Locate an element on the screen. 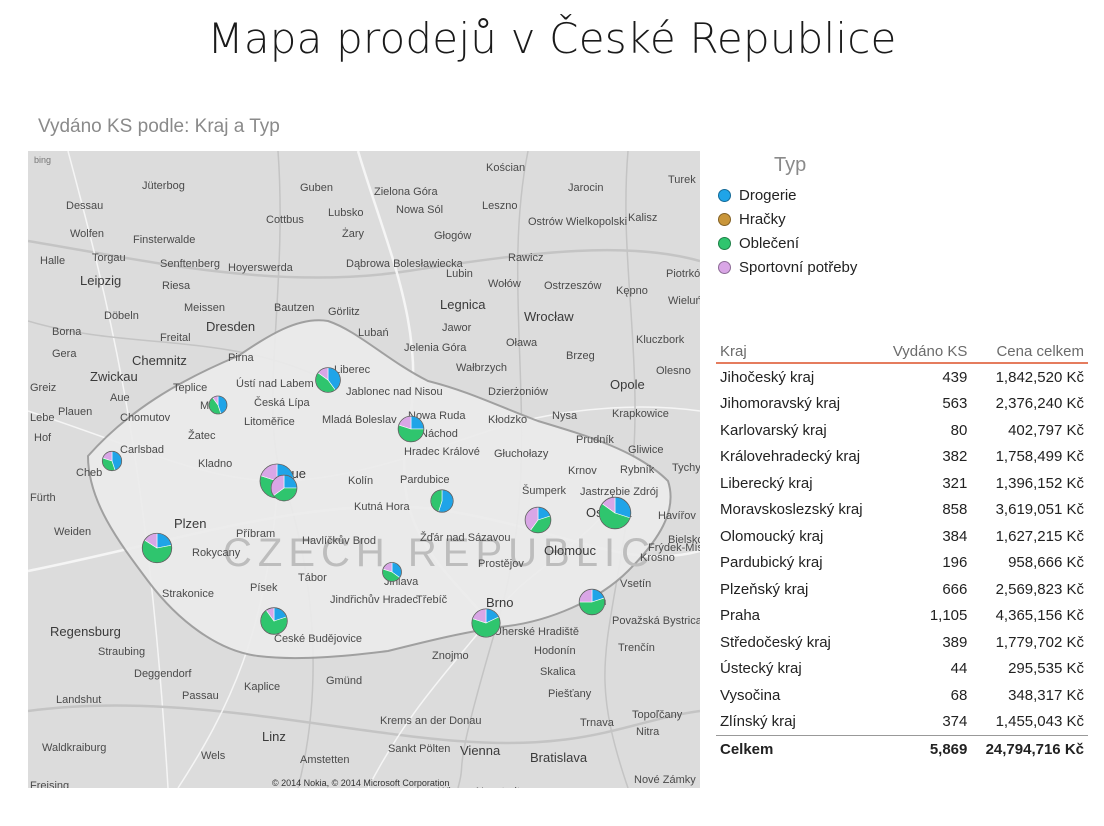 This screenshot has width=1104, height=826. place-label: Greiz is located at coordinates (43, 388).